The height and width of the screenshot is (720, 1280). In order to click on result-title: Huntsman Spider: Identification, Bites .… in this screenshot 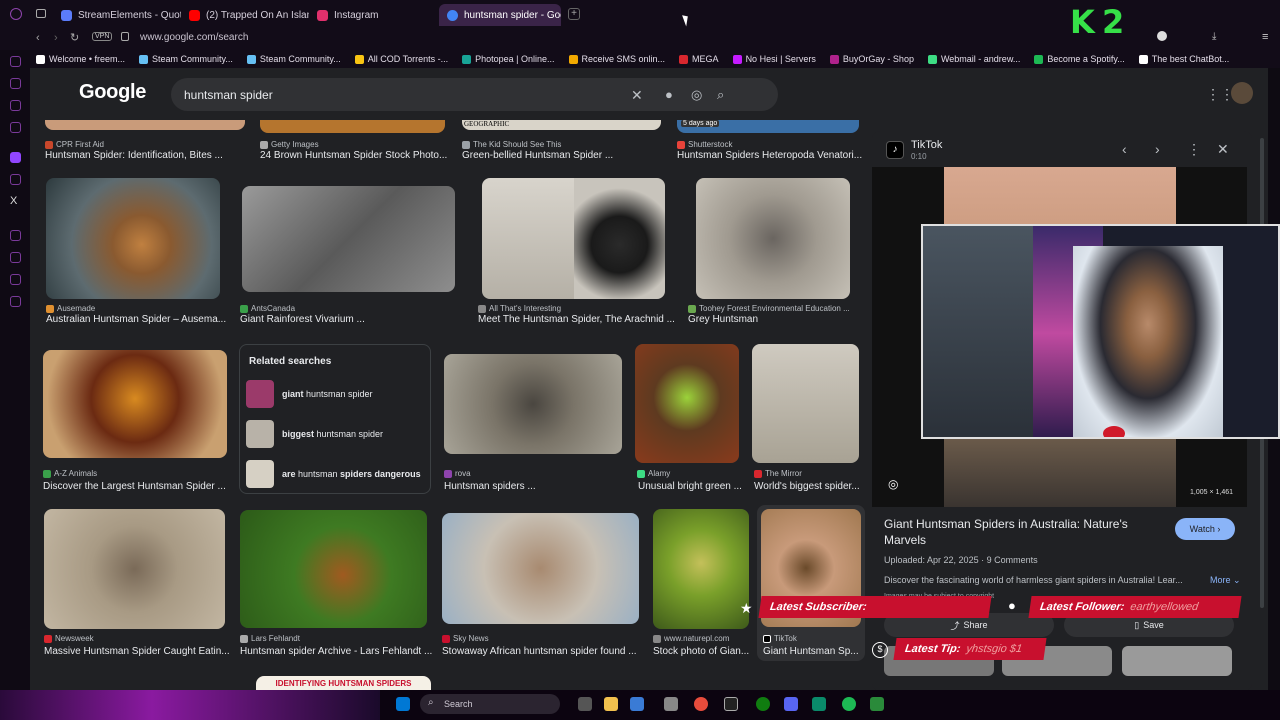, I will do `click(145, 155)`.